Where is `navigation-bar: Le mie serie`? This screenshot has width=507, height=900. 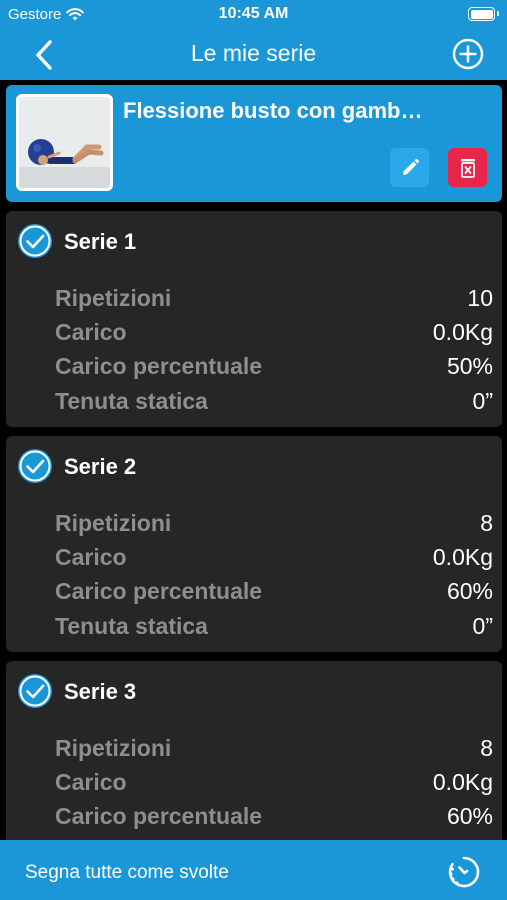
navigation-bar: Le mie serie is located at coordinates (253, 55).